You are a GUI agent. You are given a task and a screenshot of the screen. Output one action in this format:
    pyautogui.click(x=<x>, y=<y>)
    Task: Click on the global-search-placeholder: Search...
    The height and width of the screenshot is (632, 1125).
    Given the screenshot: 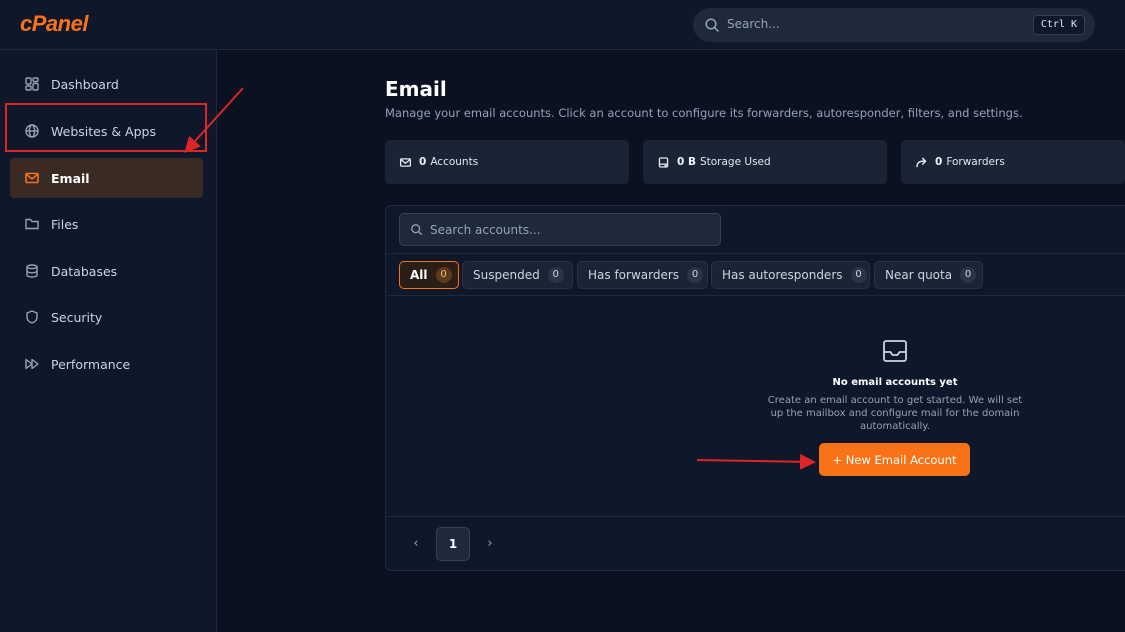 What is the action you would take?
    pyautogui.click(x=753, y=24)
    